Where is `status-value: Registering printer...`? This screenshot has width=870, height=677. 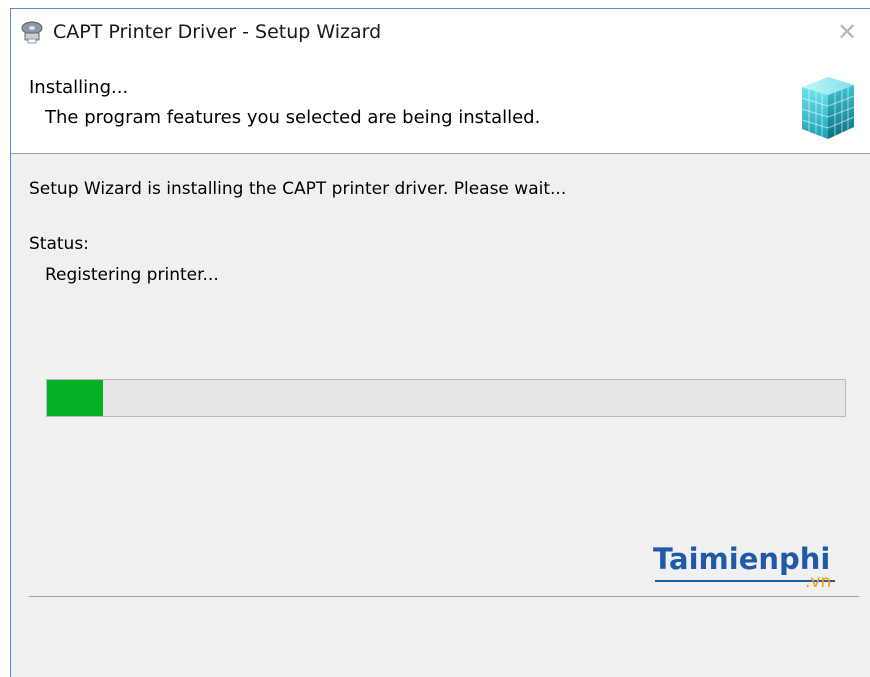
status-value: Registering printer... is located at coordinates (132, 275).